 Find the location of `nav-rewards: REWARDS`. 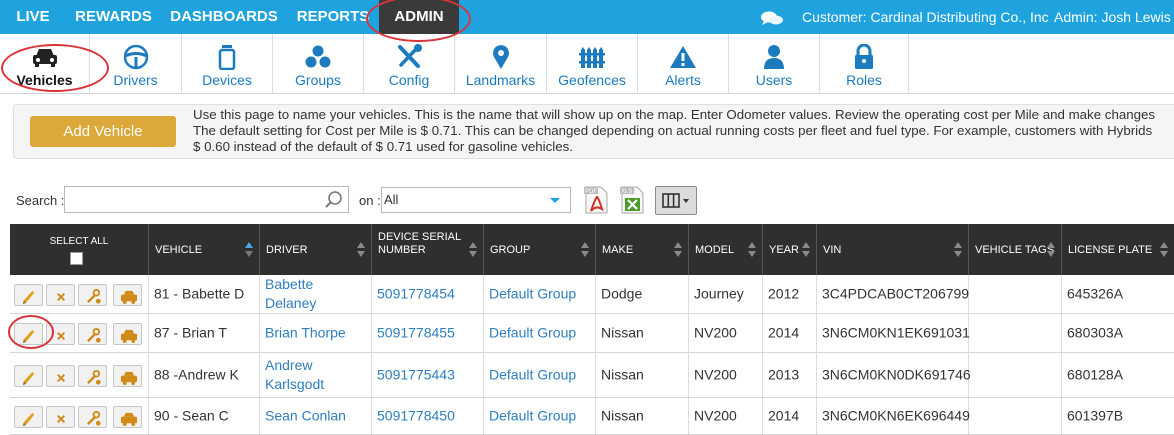

nav-rewards: REWARDS is located at coordinates (113, 17).